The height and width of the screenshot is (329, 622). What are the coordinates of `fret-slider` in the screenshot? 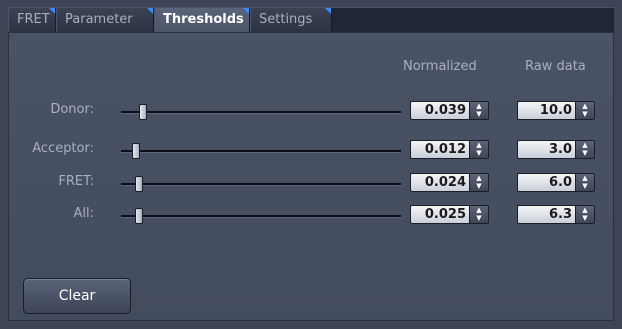 It's located at (261, 184).